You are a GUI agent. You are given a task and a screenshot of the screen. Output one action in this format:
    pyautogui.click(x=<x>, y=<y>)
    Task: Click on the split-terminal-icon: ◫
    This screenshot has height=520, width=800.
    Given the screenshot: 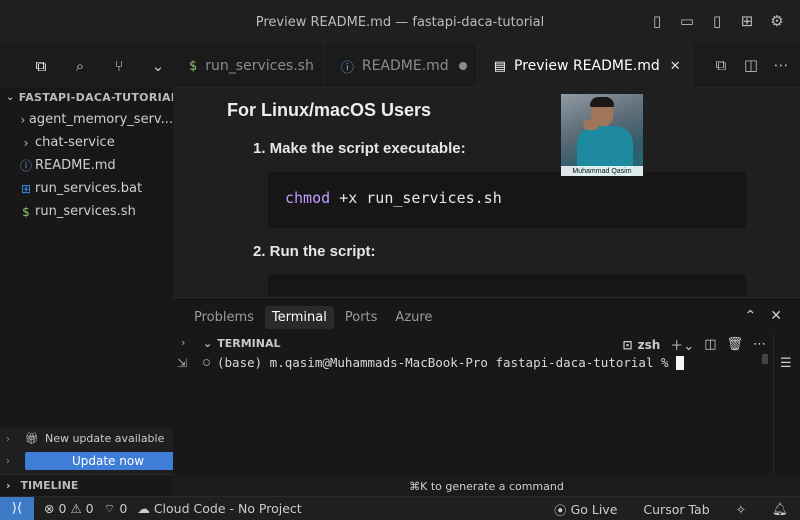 What is the action you would take?
    pyautogui.click(x=710, y=344)
    